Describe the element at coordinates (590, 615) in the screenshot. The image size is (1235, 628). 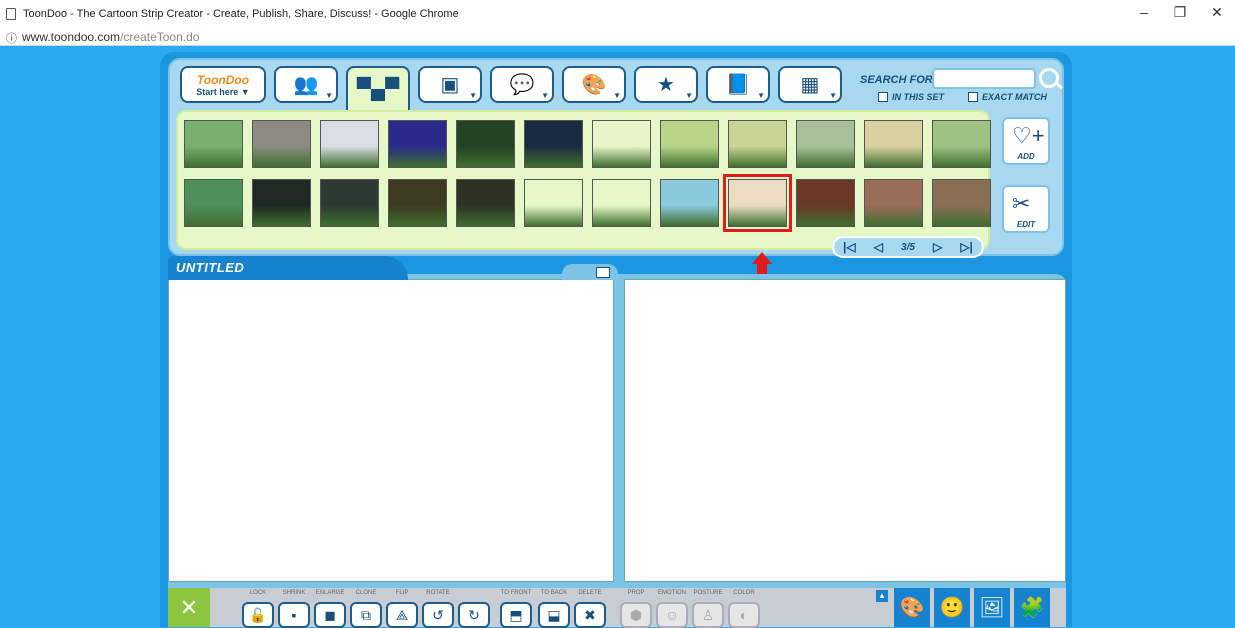
I see `tool-icon: ✖` at that location.